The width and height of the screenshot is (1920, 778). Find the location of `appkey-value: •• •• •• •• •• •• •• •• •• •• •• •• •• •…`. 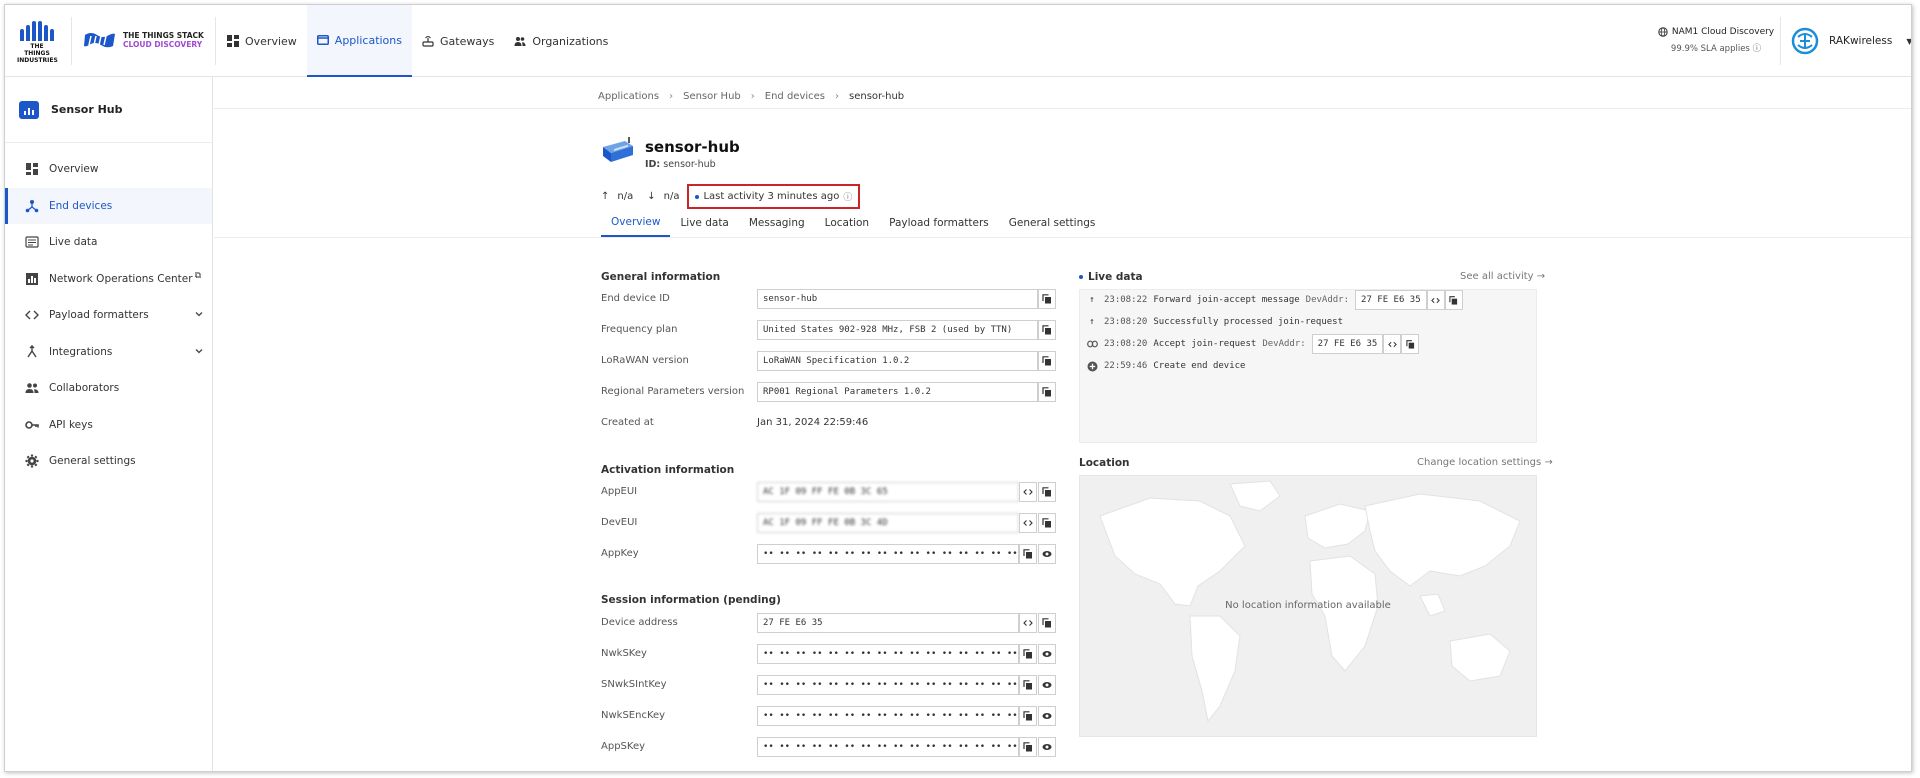

appkey-value: •• •• •• •• •• •• •• •• •• •• •• •• •• •… is located at coordinates (888, 554).